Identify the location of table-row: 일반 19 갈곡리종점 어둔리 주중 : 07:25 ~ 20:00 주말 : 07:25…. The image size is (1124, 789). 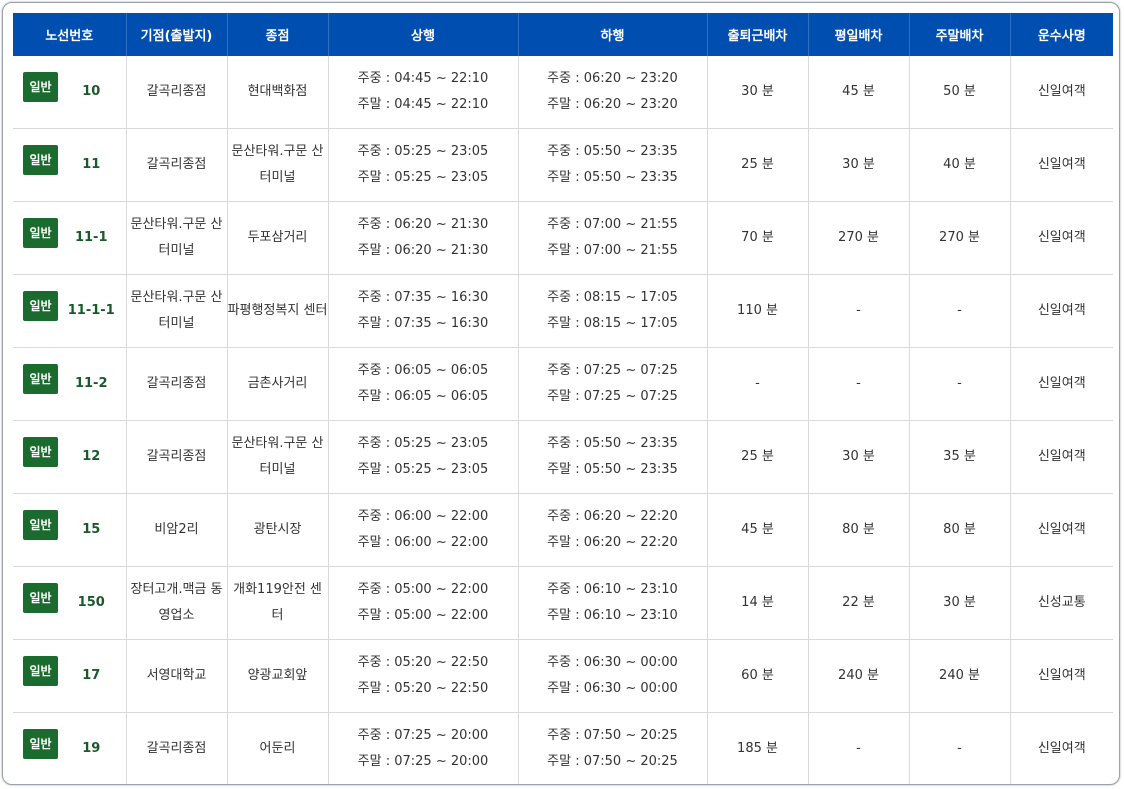
(563, 748).